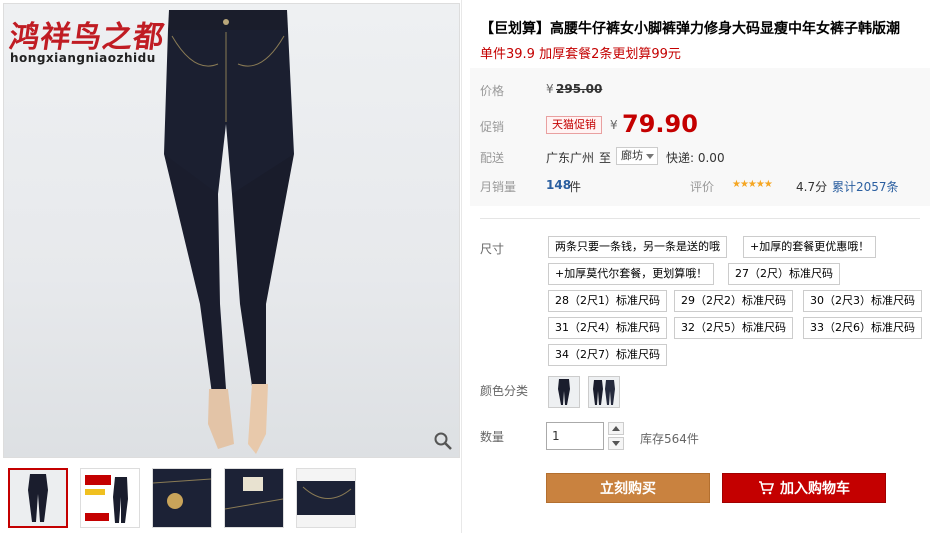  Describe the element at coordinates (695, 158) in the screenshot. I see `ship-fee: 快递: 0.00` at that location.